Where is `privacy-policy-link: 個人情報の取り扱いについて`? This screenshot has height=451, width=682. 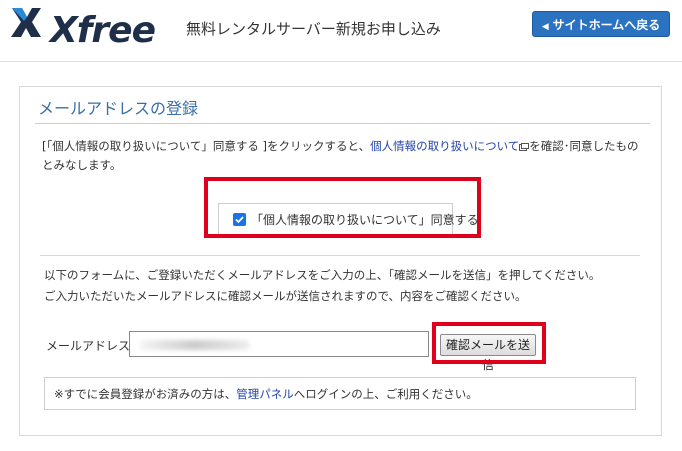
privacy-policy-link: 個人情報の取り扱いについて is located at coordinates (444, 146).